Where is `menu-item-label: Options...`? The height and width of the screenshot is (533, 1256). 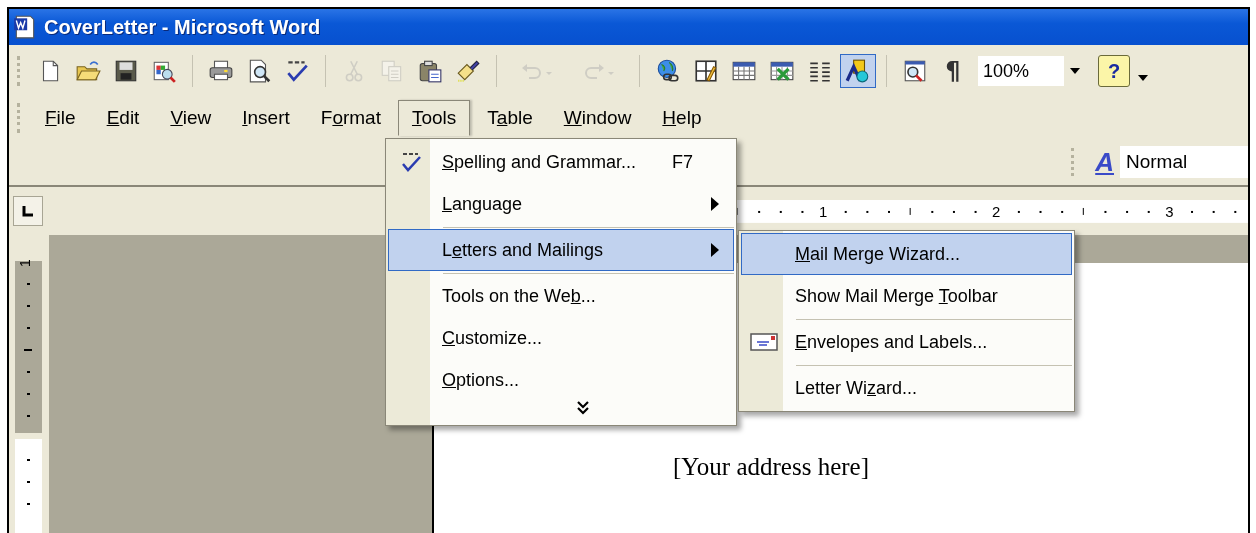 menu-item-label: Options... is located at coordinates (481, 380).